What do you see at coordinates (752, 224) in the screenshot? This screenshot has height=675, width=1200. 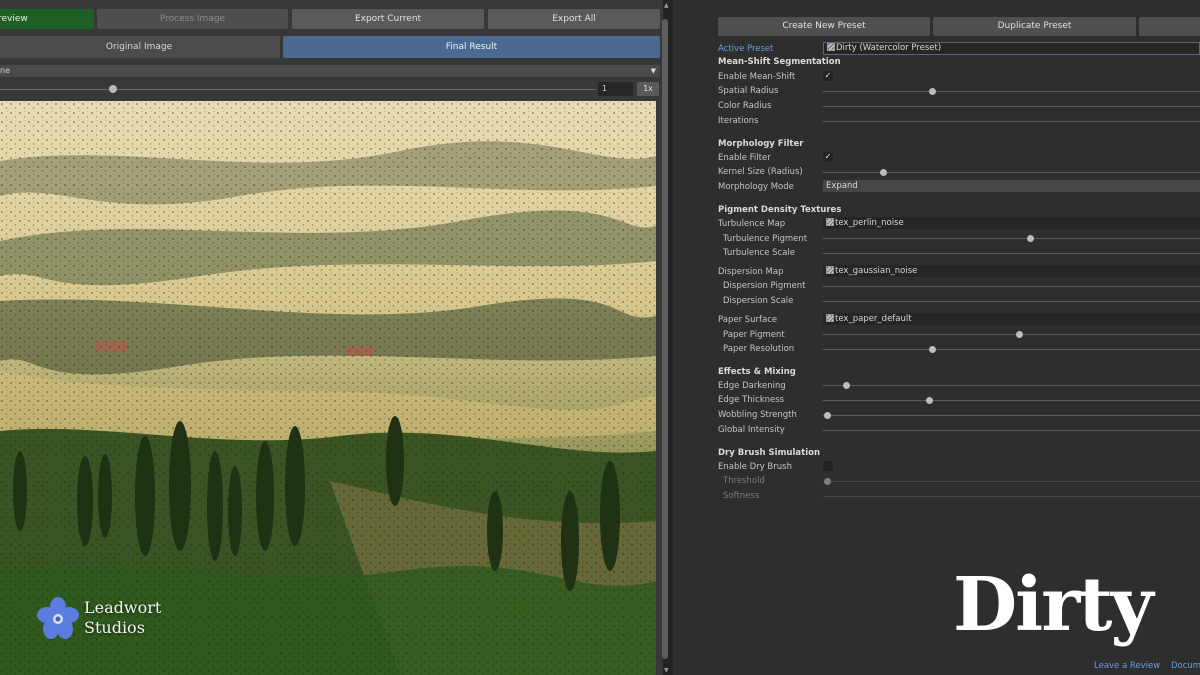 I see `turbulence-map-label: Turbulence Map` at bounding box center [752, 224].